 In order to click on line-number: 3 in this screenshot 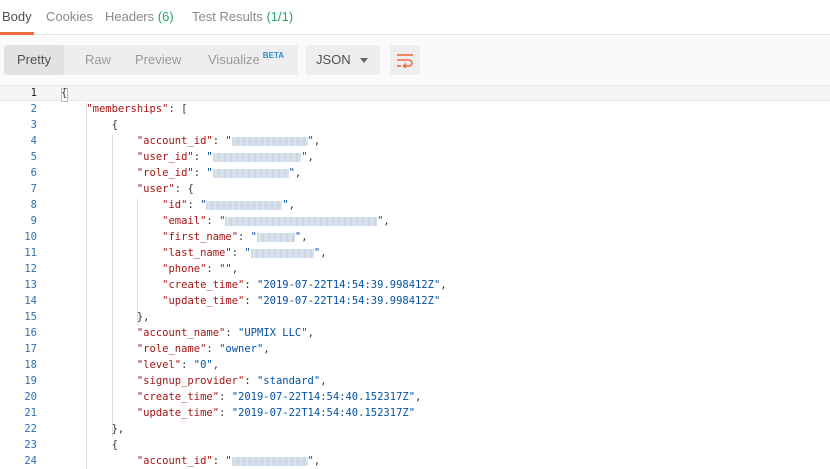, I will do `click(33, 125)`.